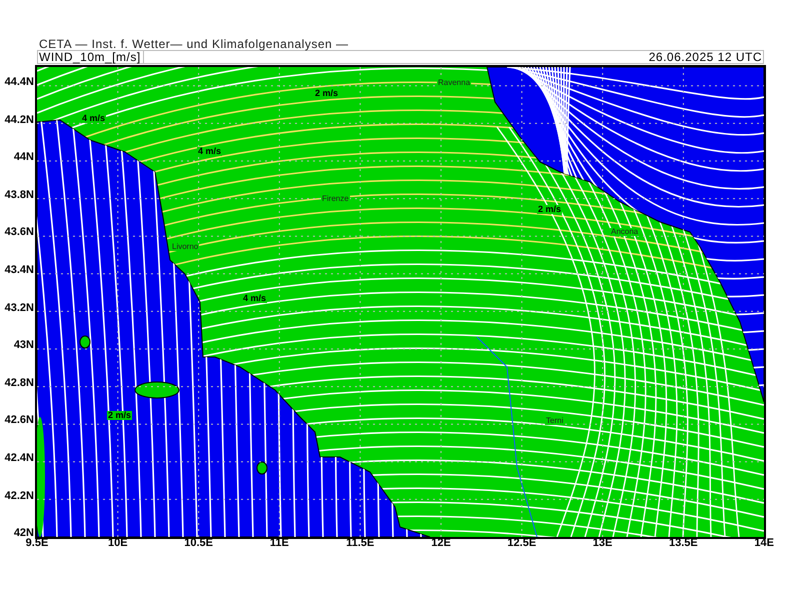 The height and width of the screenshot is (600, 800). Describe the element at coordinates (19, 232) in the screenshot. I see `latitude-tick-label: 43.6N` at that location.